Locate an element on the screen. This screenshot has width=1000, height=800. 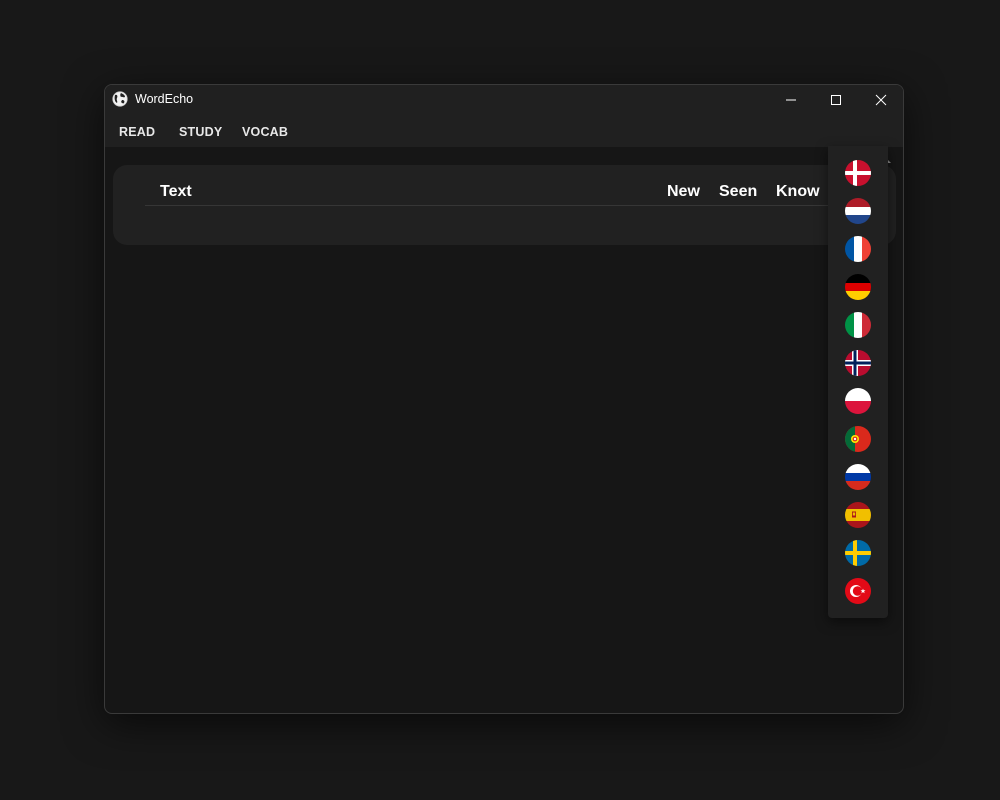
language-option-polish is located at coordinates (858, 401).